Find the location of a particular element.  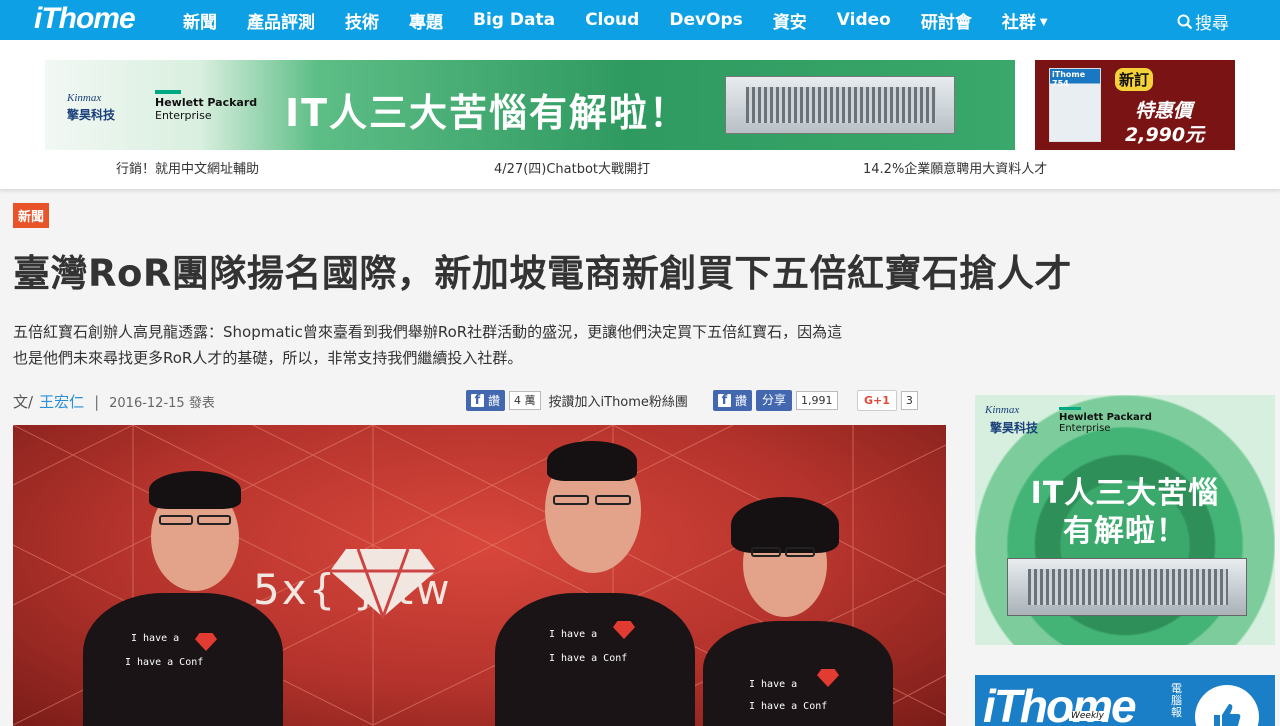

sidebar-ad-ithome-weekly: iThome Weekly 電腦報 is located at coordinates (1125, 700).